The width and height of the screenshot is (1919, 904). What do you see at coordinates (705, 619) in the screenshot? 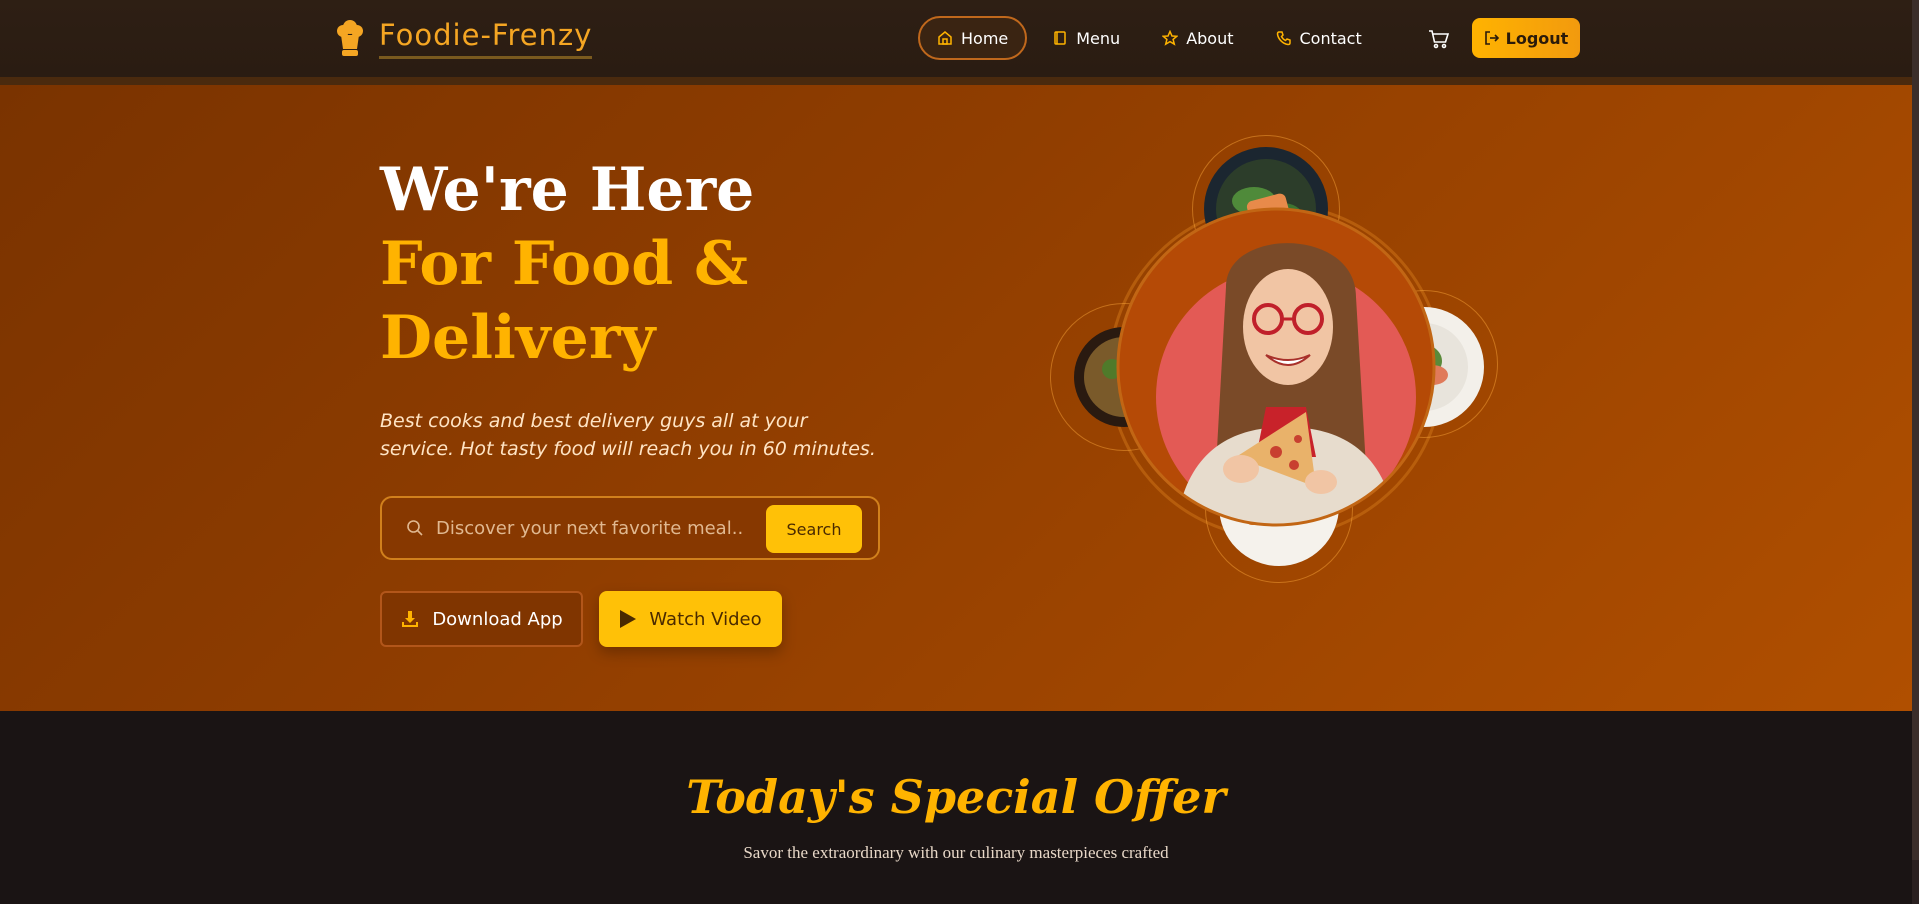
I see `watch-video-label: Watch Video` at bounding box center [705, 619].